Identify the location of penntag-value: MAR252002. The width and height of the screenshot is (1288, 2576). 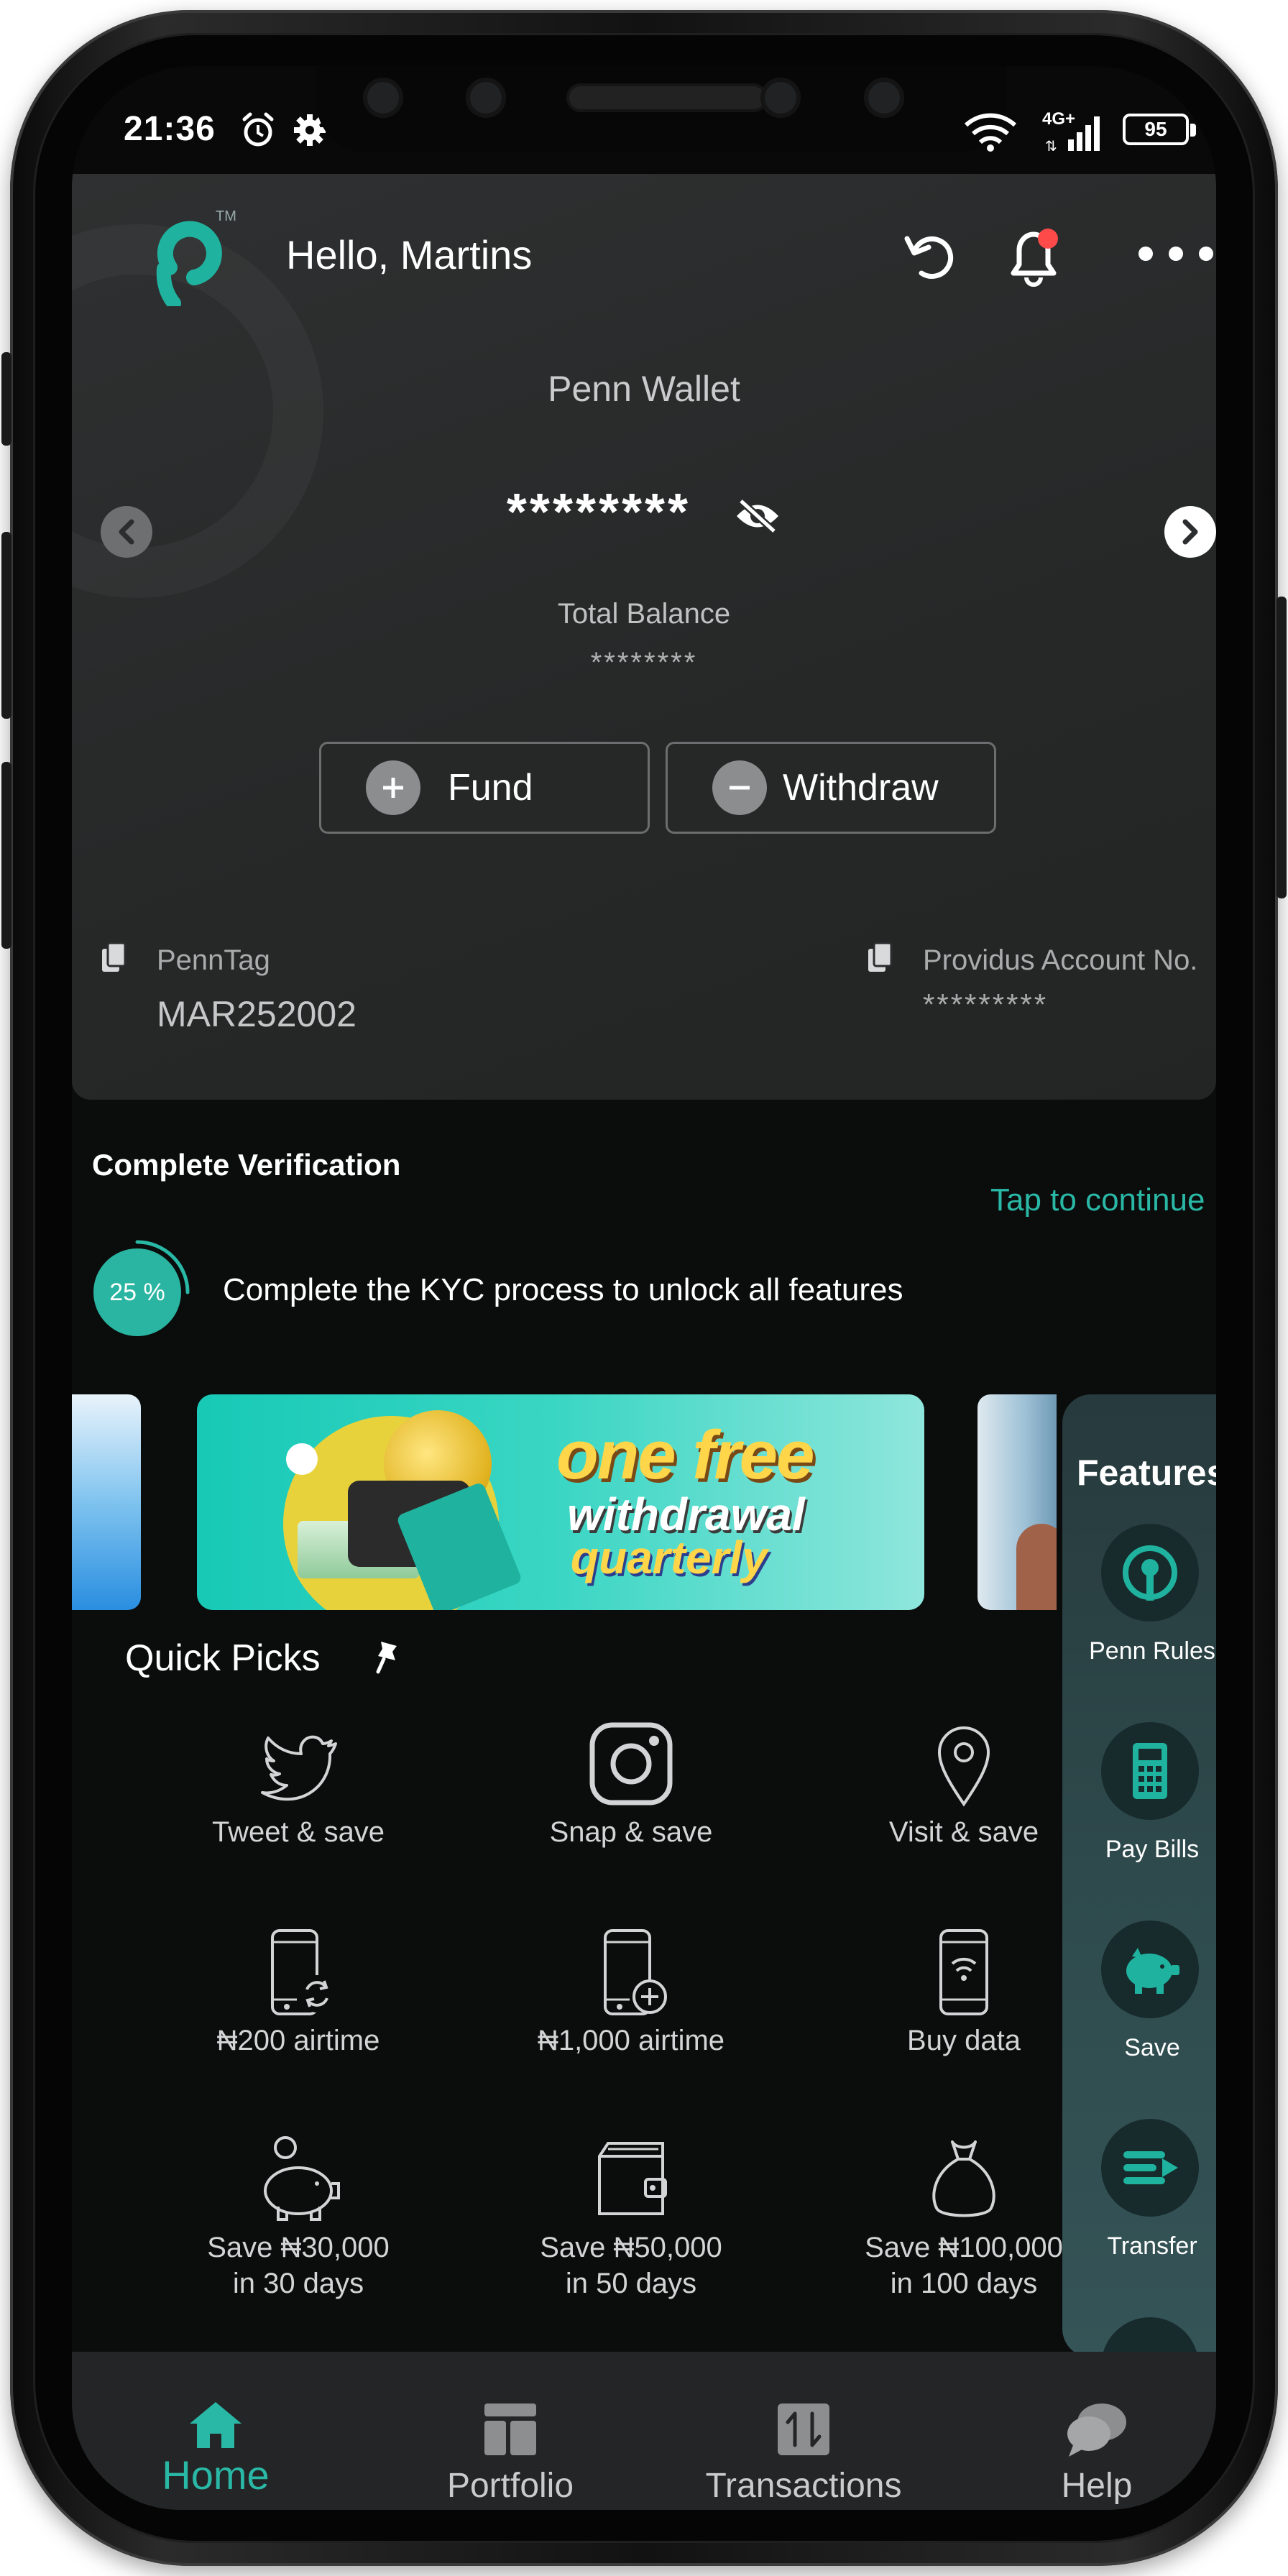
(256, 1014).